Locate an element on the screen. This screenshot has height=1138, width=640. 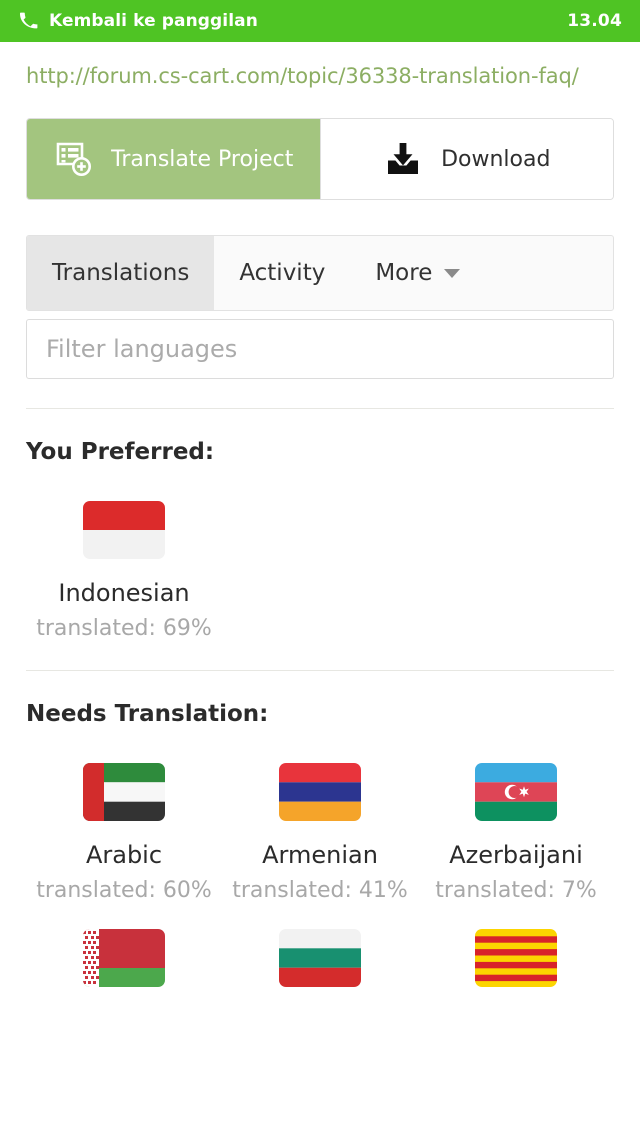
language-name: Armenian is located at coordinates (320, 855).